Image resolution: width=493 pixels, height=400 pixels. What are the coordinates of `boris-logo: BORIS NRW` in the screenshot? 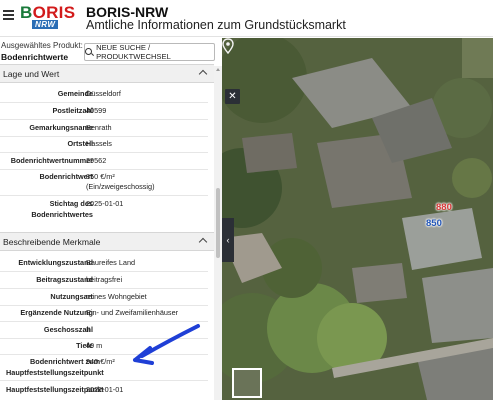 It's located at (48, 18).